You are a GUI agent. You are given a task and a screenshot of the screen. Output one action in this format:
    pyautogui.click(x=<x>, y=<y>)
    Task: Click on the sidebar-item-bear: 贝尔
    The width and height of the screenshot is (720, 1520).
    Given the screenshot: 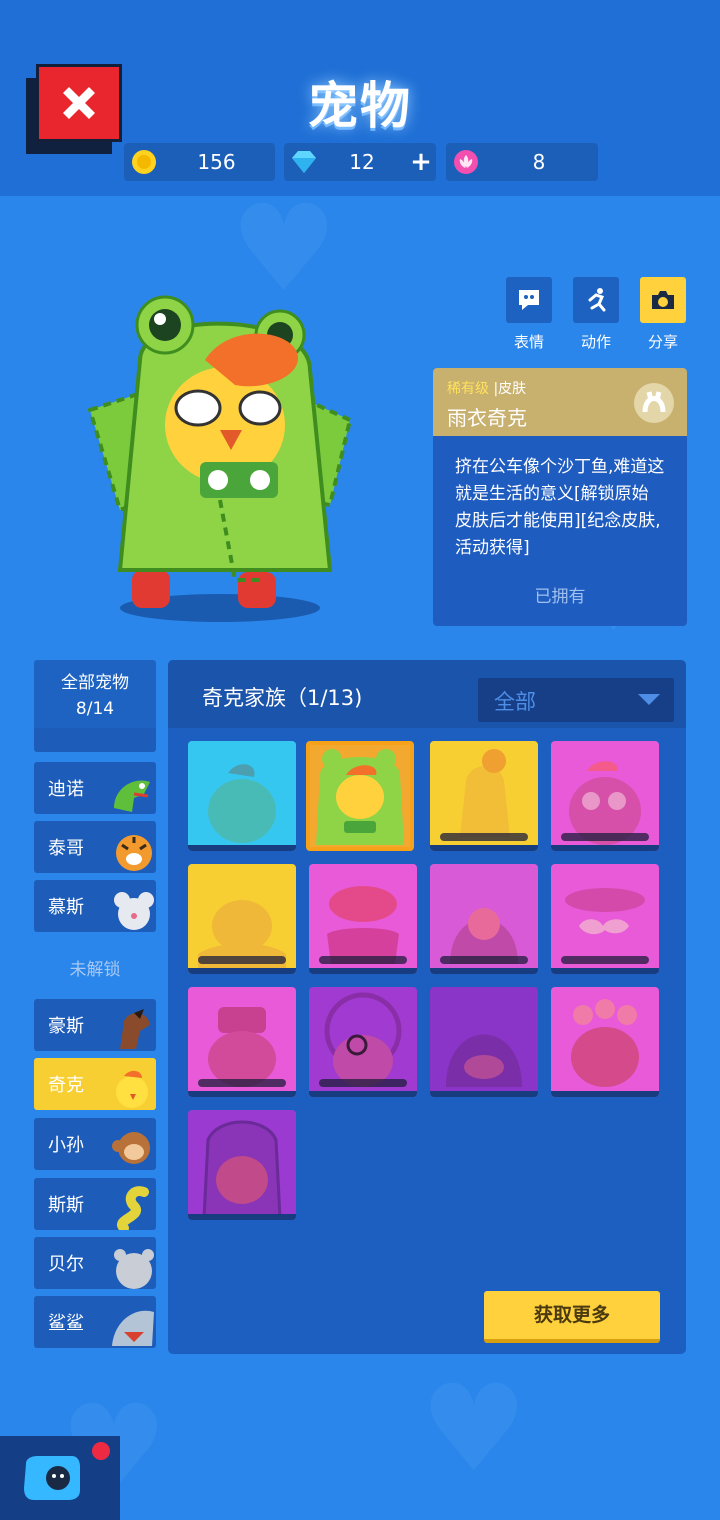 What is the action you would take?
    pyautogui.click(x=95, y=1263)
    